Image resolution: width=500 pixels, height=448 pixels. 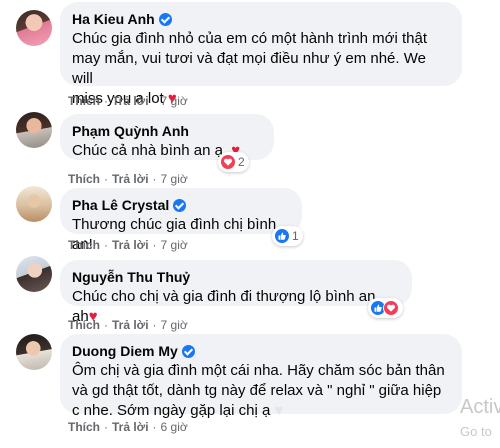 What do you see at coordinates (125, 351) in the screenshot?
I see `comment-author: Duong Diem My` at bounding box center [125, 351].